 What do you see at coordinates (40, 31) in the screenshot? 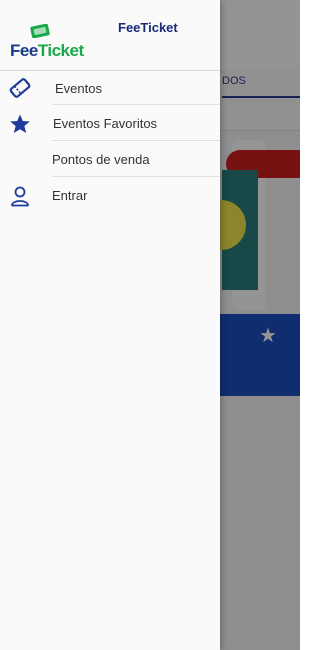
I see `logo-ticket-icon` at bounding box center [40, 31].